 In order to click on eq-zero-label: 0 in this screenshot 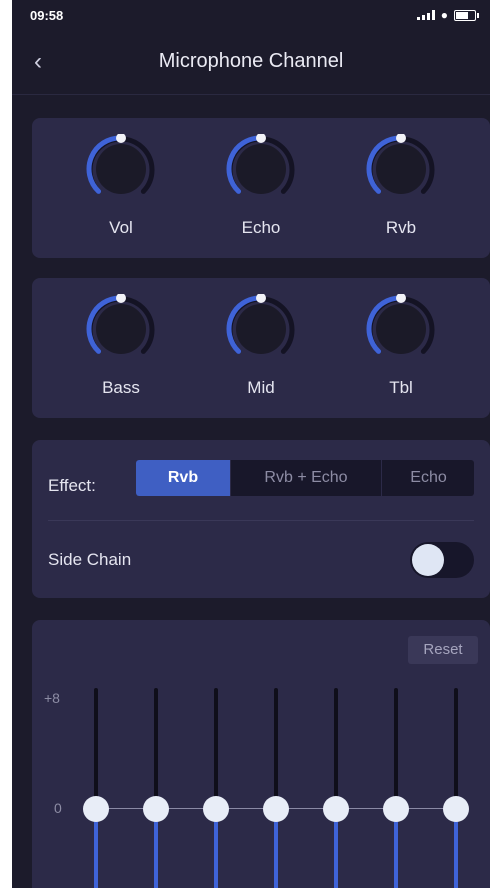, I will do `click(58, 808)`.